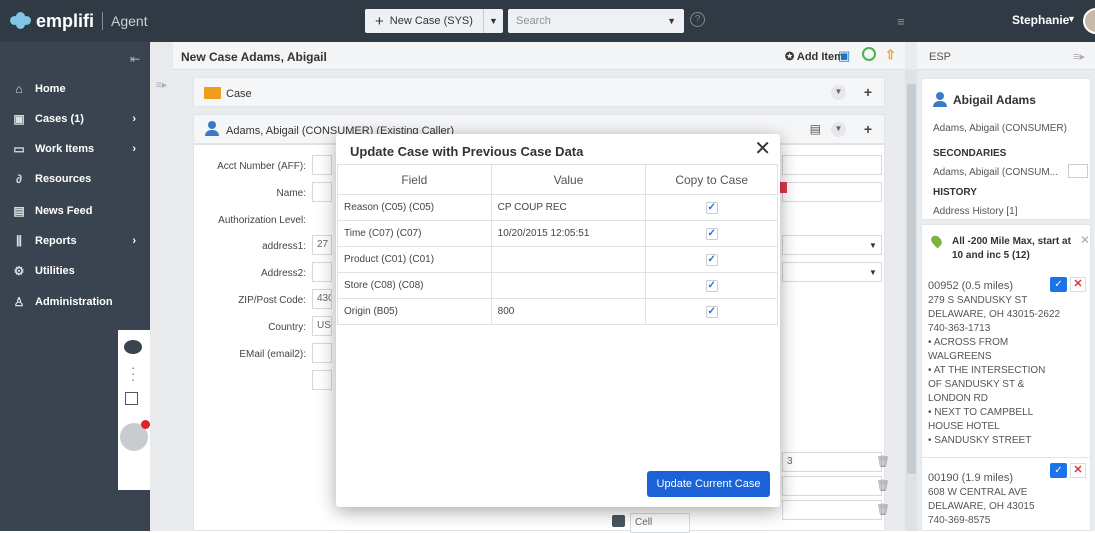  Describe the element at coordinates (322, 326) in the screenshot. I see `country-field: USA` at that location.